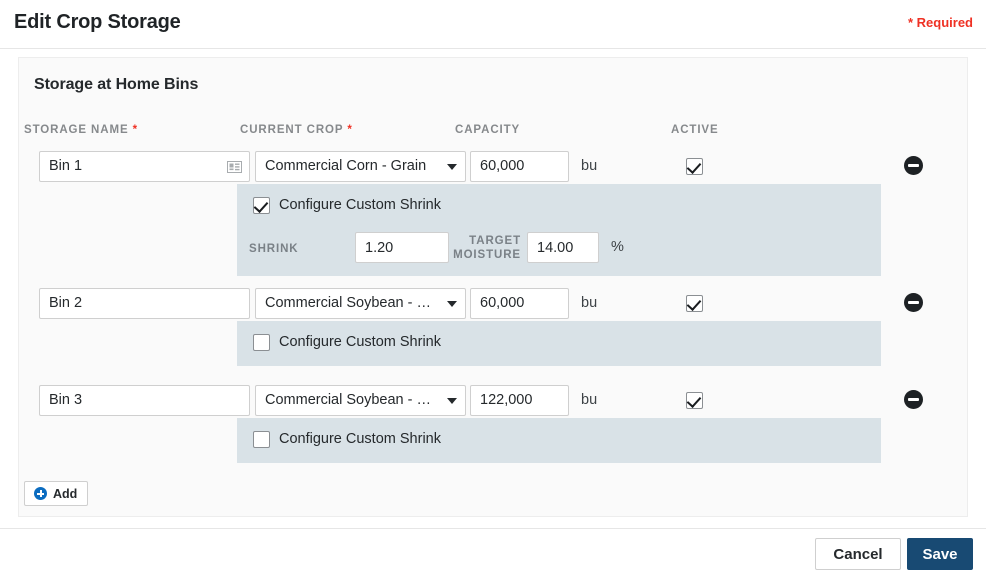  Describe the element at coordinates (76, 130) in the screenshot. I see `column-header-storage-name-label: STORAGE NAME` at that location.